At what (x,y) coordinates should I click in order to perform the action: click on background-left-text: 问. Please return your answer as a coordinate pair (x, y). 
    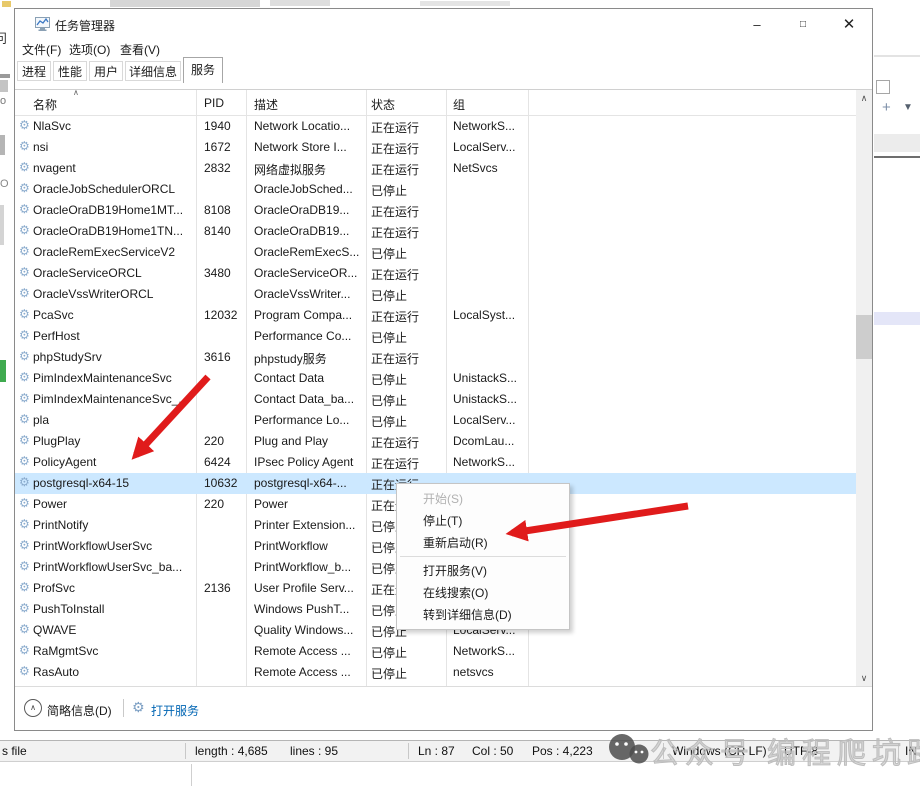
    Looking at the image, I should click on (4, 38).